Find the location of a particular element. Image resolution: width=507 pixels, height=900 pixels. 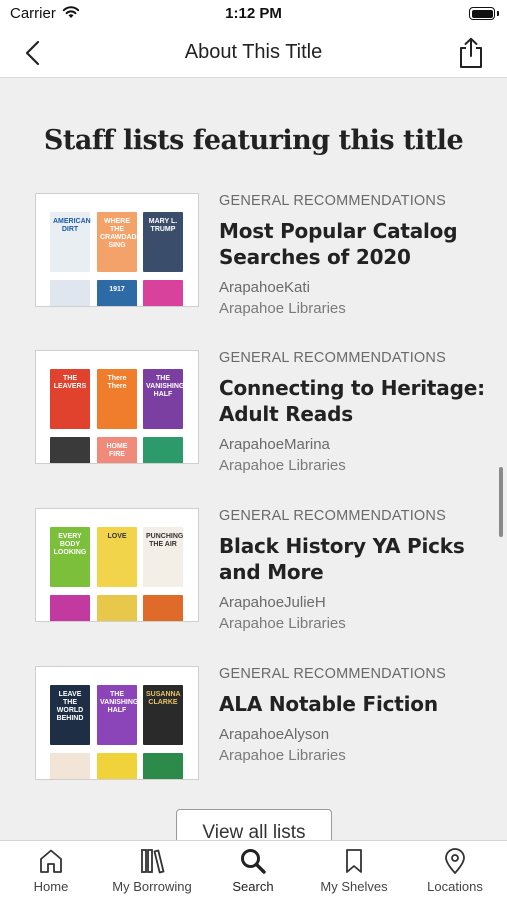

tab-label: My Shelves is located at coordinates (354, 886).